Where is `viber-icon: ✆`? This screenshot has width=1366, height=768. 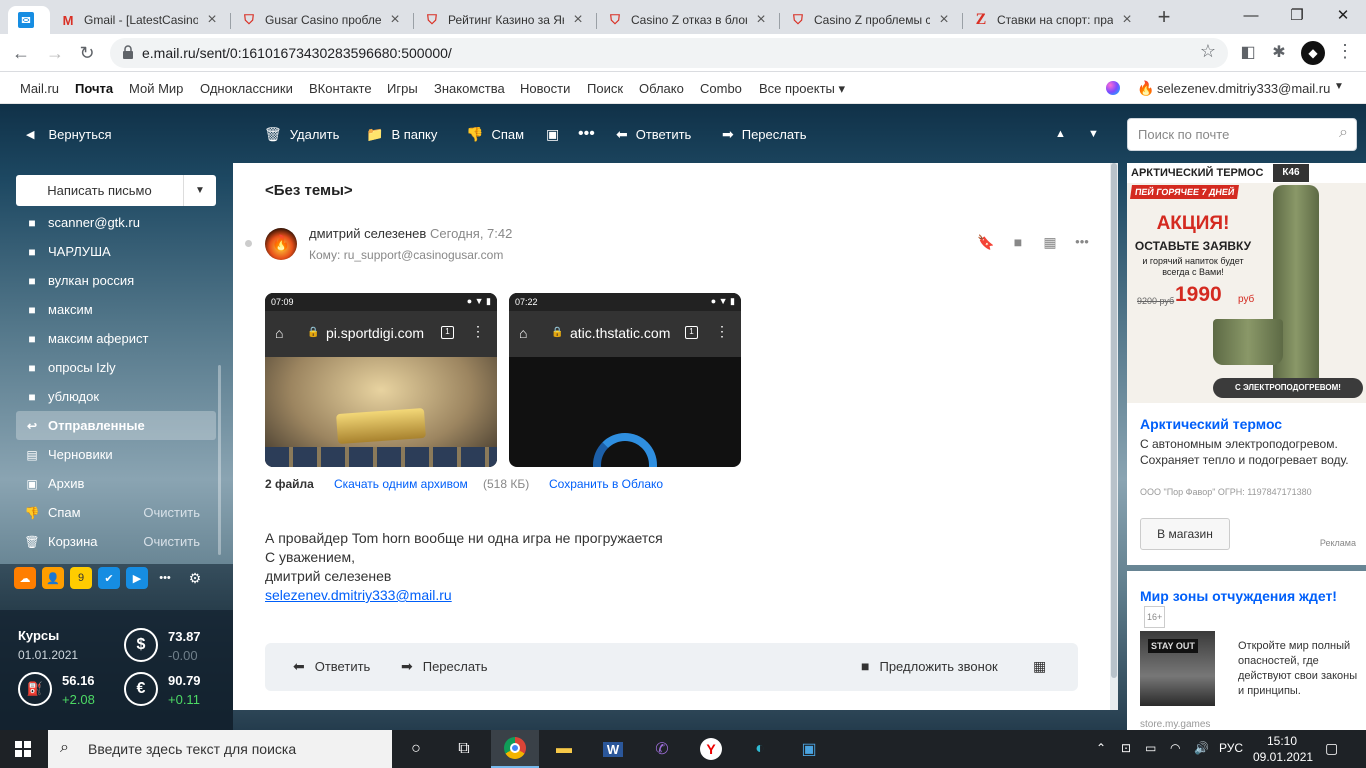 viber-icon: ✆ is located at coordinates (662, 749).